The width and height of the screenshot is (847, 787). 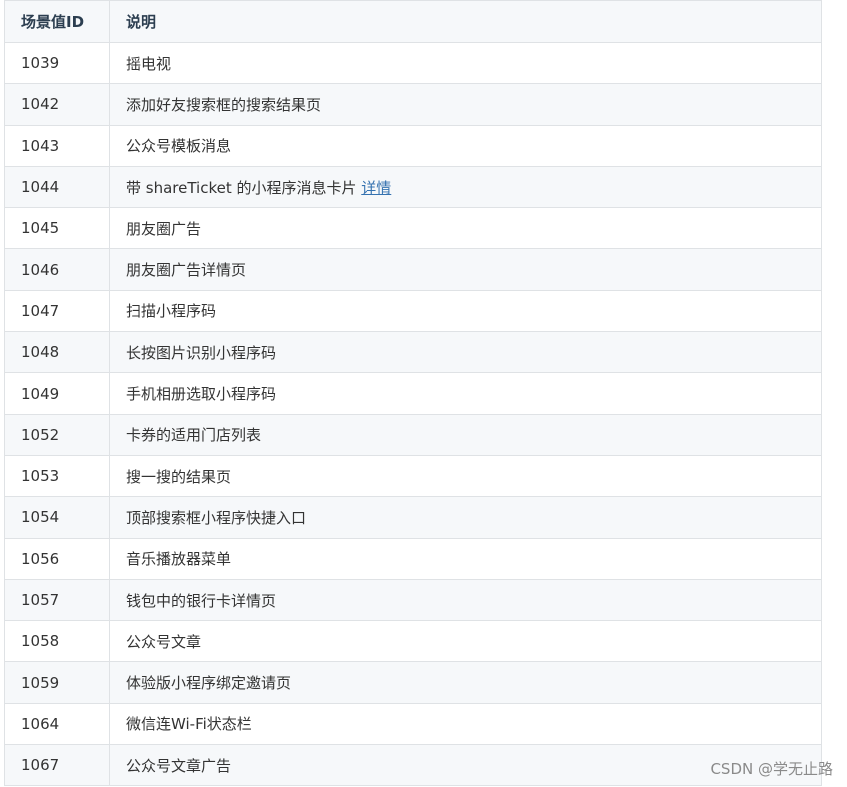 What do you see at coordinates (194, 435) in the screenshot?
I see `description-text: 卡券的适用门店列表` at bounding box center [194, 435].